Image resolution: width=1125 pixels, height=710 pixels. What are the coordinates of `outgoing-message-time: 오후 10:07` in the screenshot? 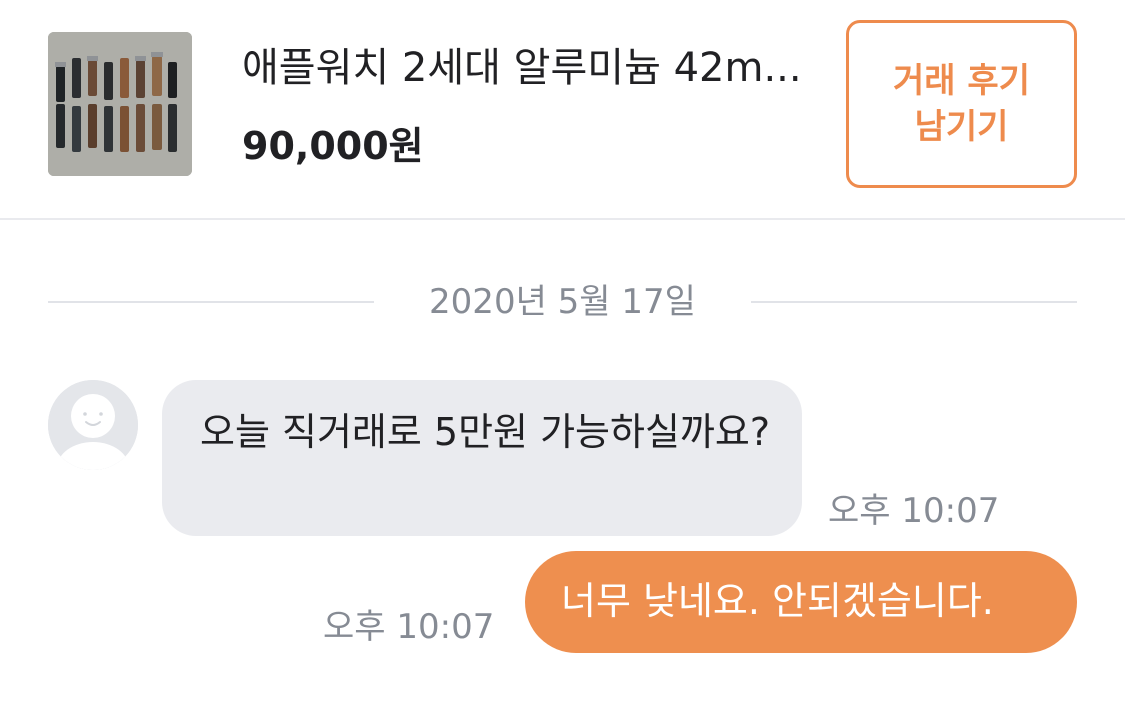 It's located at (409, 627).